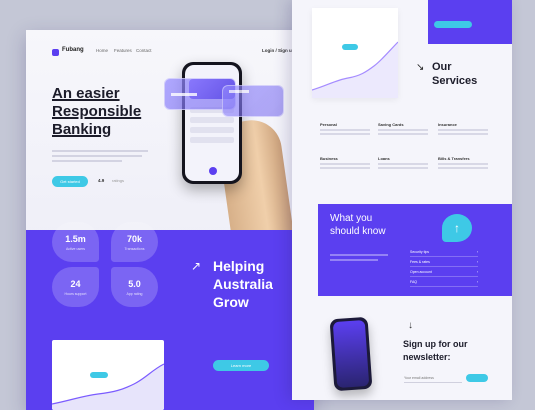 The image size is (535, 410). What do you see at coordinates (477, 378) in the screenshot?
I see `newsletter-submit-button` at bounding box center [477, 378].